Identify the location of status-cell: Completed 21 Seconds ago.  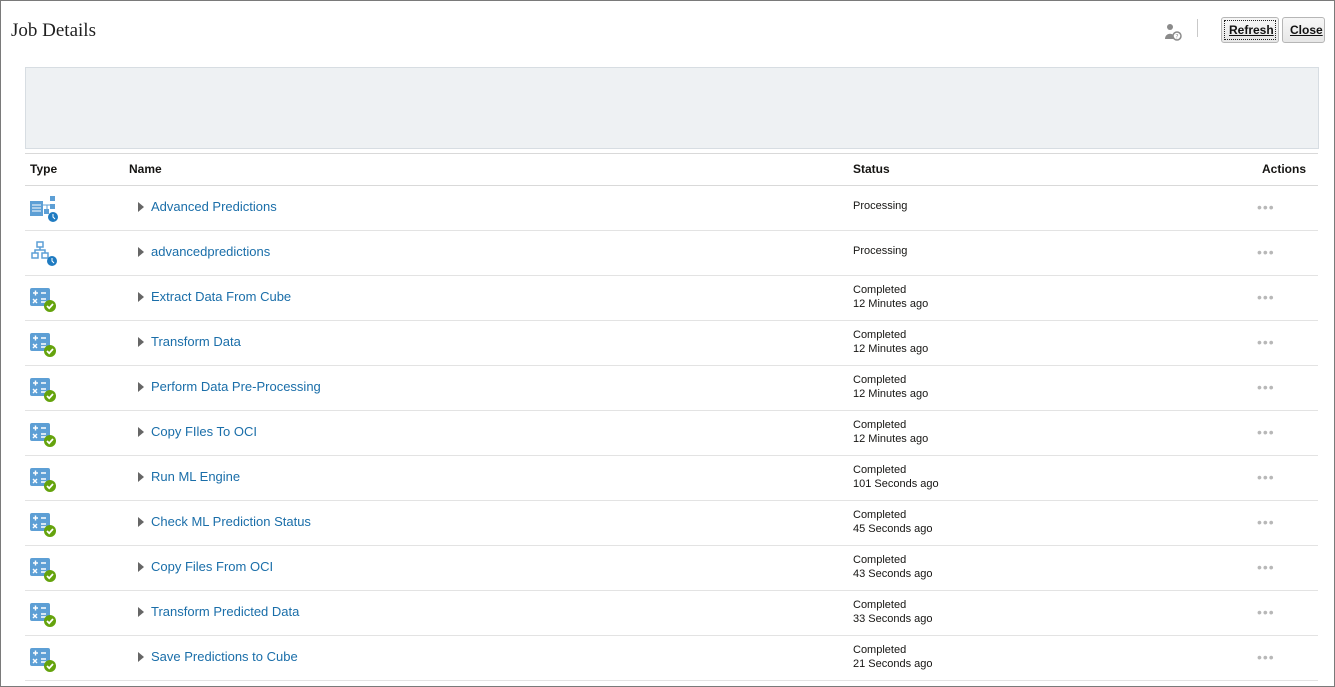
(893, 657).